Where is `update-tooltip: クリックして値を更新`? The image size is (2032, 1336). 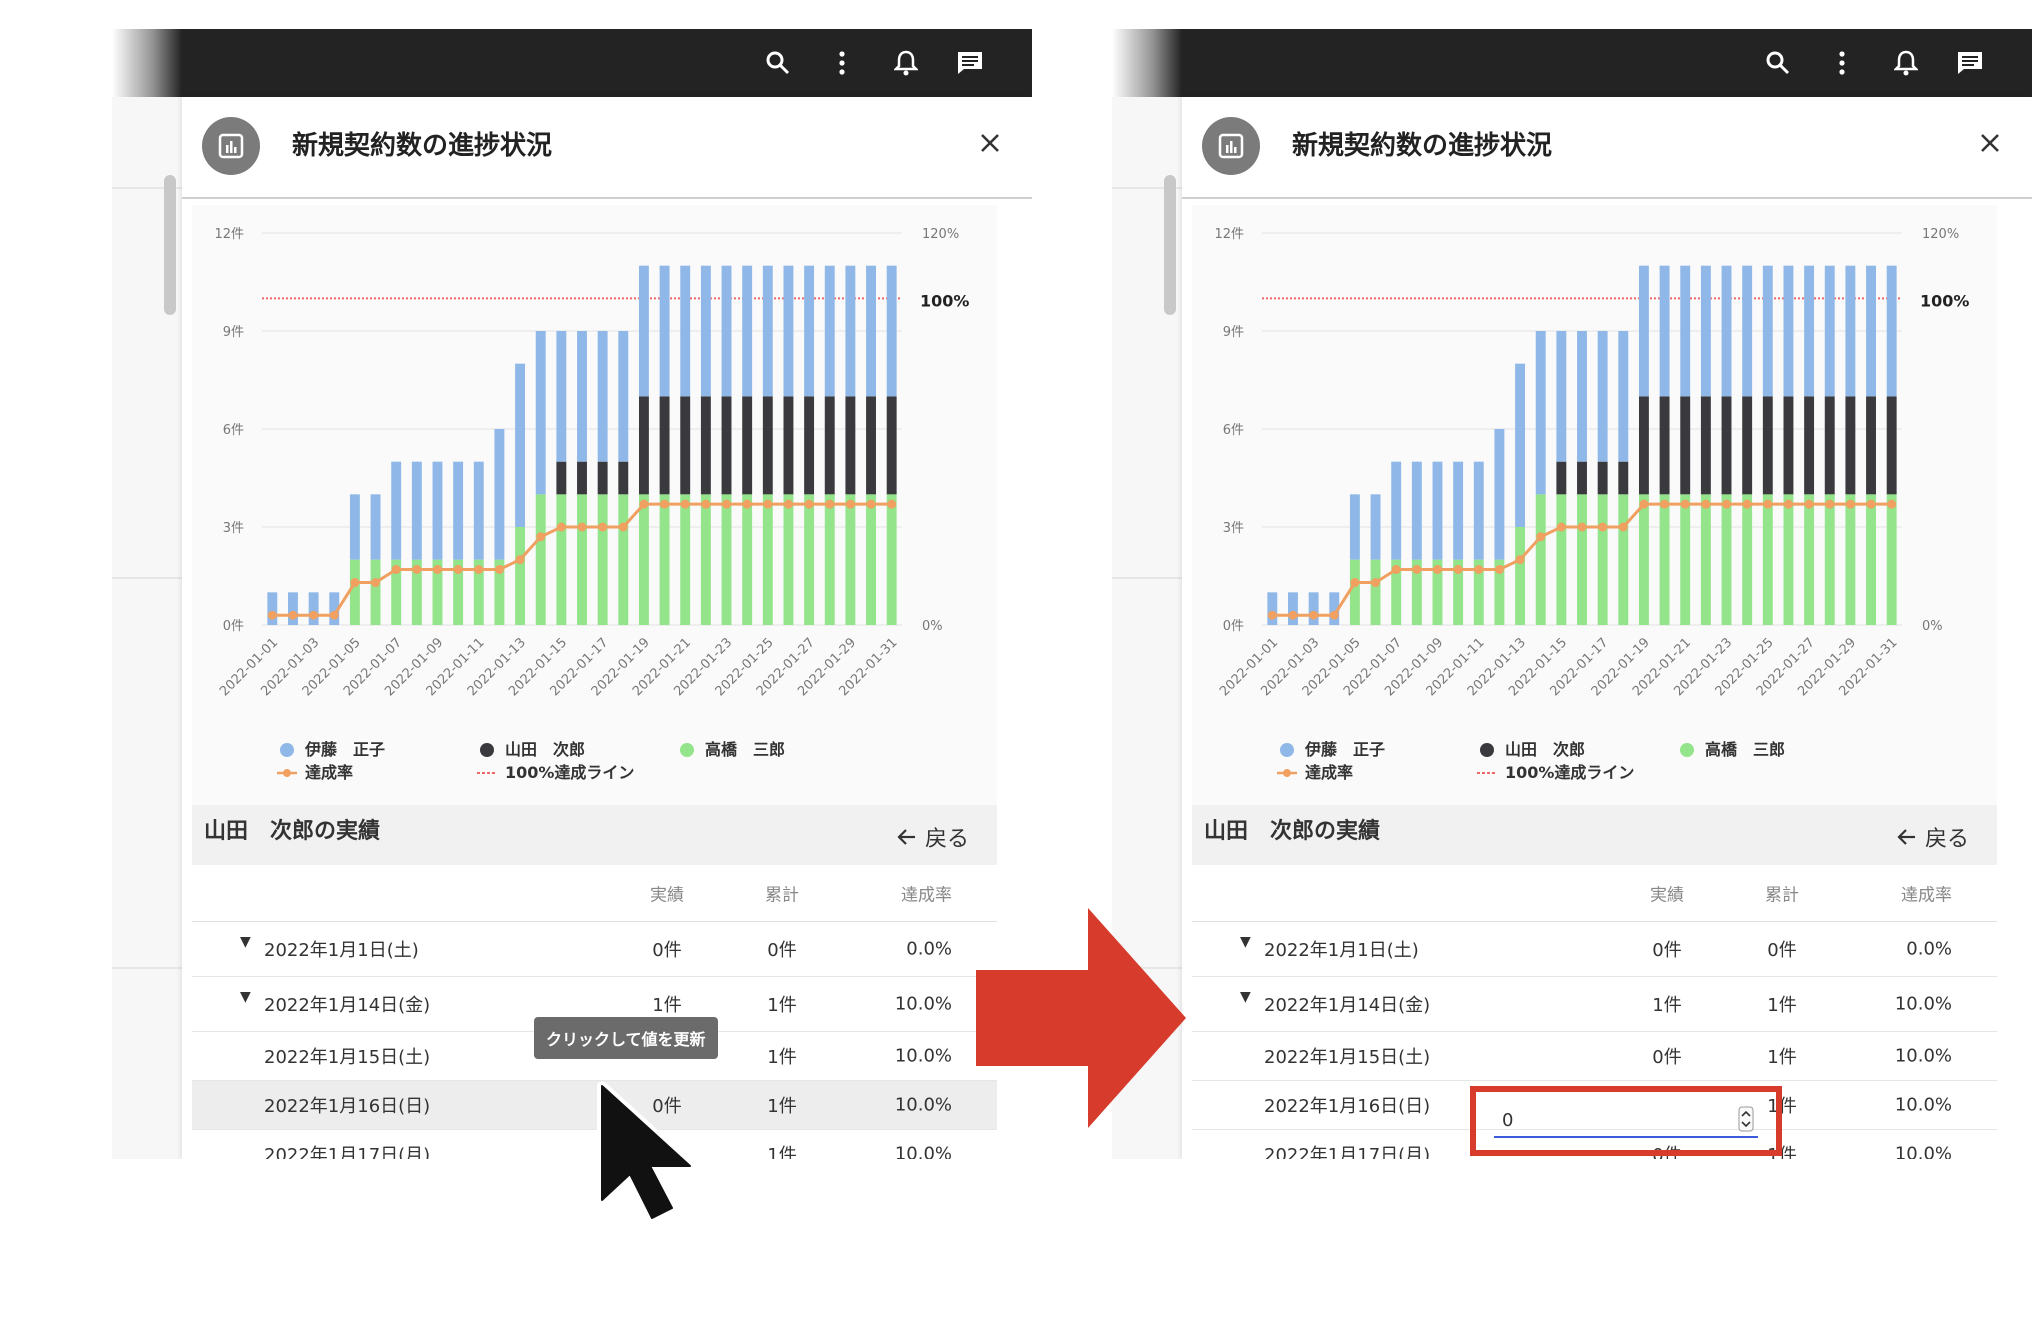 update-tooltip: クリックして値を更新 is located at coordinates (626, 1038).